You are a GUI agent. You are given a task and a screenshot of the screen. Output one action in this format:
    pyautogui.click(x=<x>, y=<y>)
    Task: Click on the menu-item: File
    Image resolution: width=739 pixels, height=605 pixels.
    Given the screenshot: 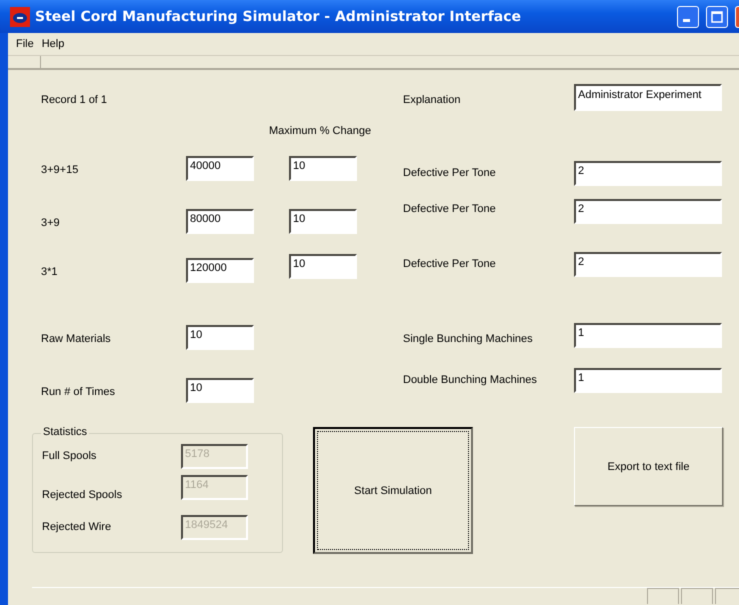 What is the action you would take?
    pyautogui.click(x=25, y=44)
    